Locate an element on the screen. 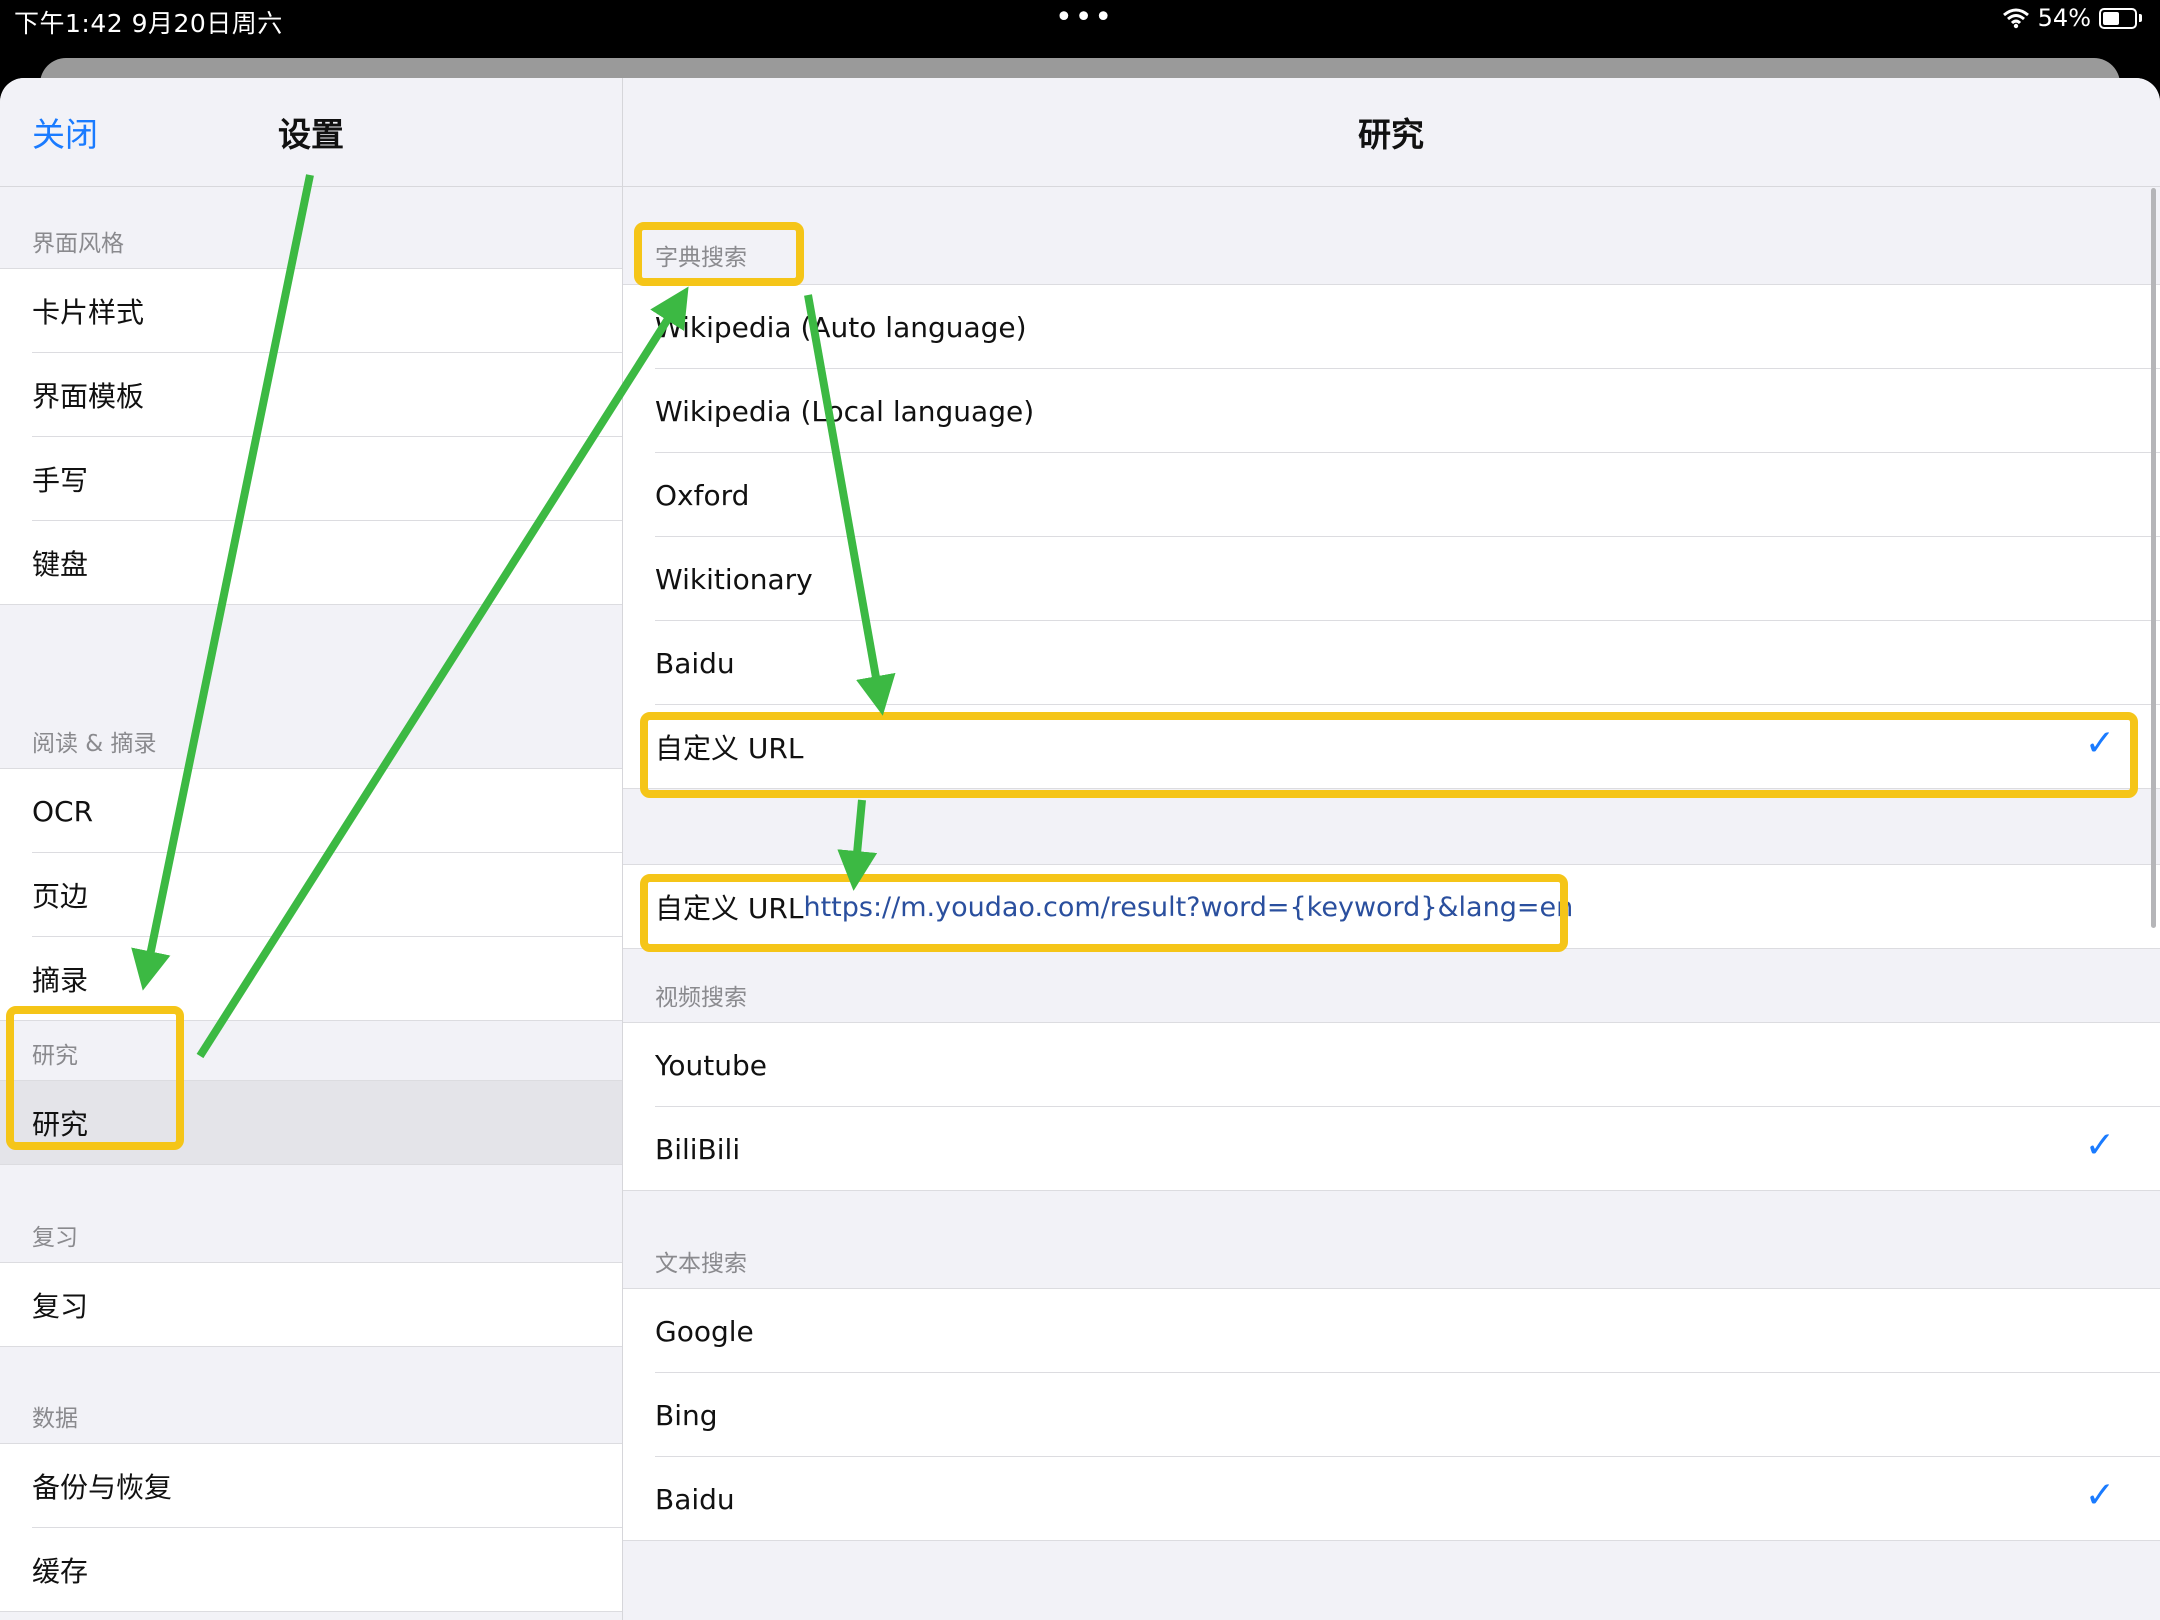 The image size is (2160, 1620). dictionary-option-wikipedia-local: Wikipedia (Local language) is located at coordinates (1391, 411).